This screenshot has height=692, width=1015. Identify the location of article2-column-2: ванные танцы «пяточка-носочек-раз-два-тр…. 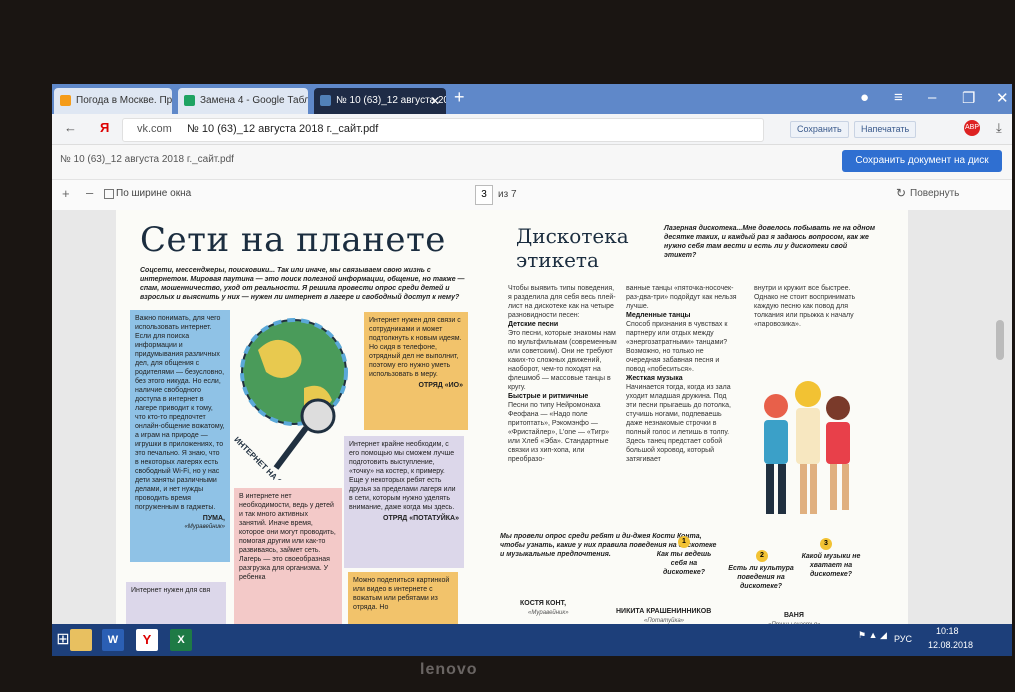
(681, 374).